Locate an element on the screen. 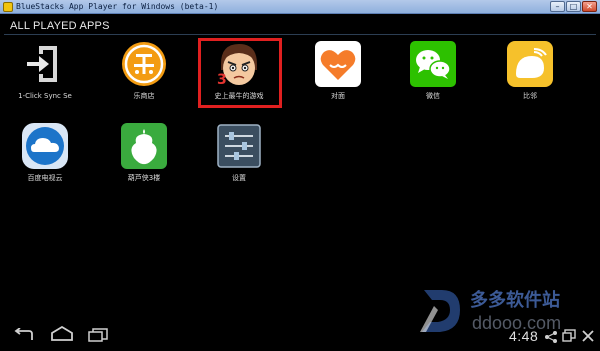  share-icon is located at coordinates (551, 337).